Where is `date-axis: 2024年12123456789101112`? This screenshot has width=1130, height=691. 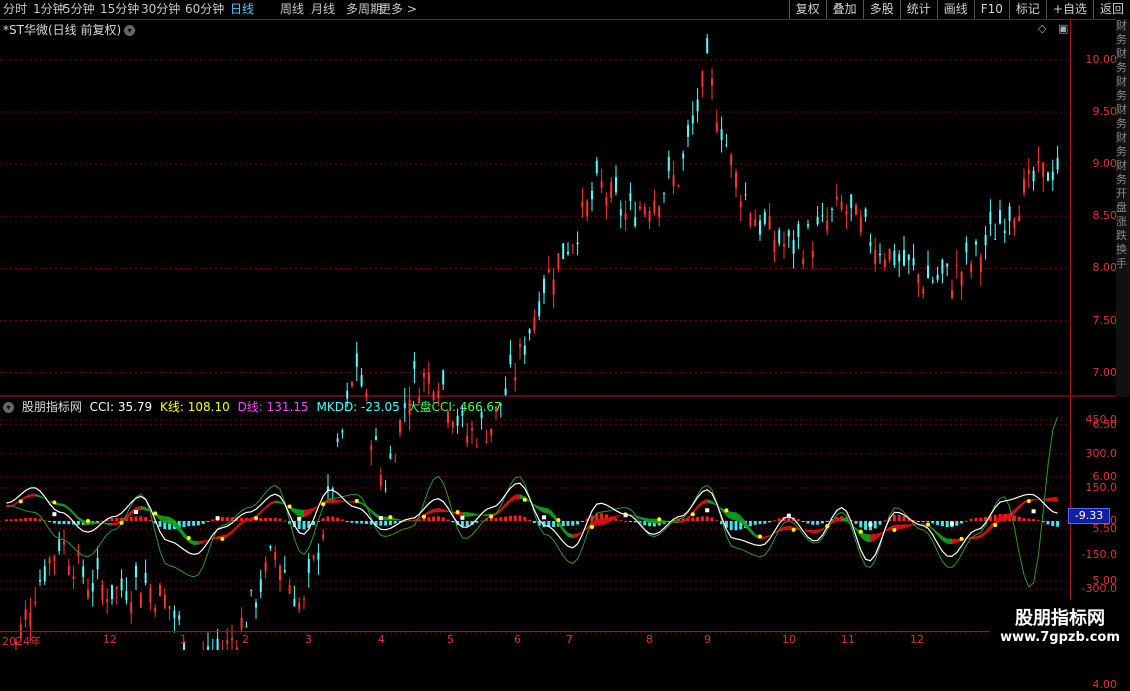
date-axis: 2024年12123456789101112 is located at coordinates (565, 641).